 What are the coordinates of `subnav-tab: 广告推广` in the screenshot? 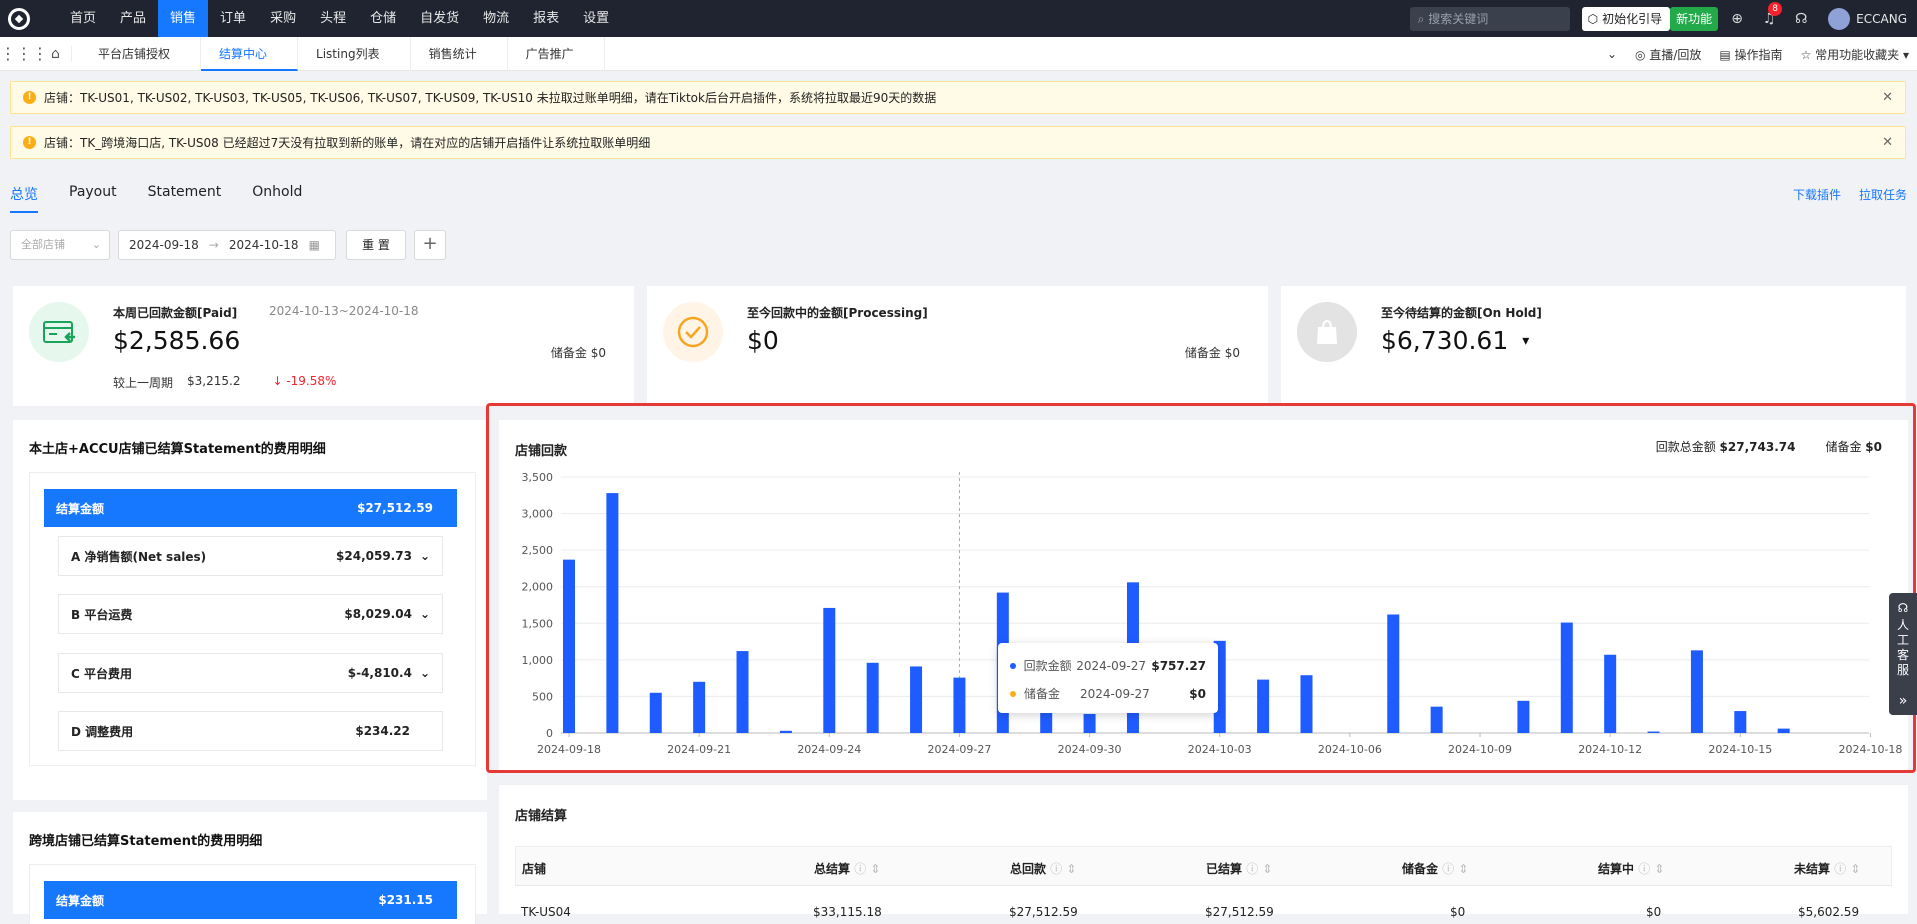 It's located at (556, 53).